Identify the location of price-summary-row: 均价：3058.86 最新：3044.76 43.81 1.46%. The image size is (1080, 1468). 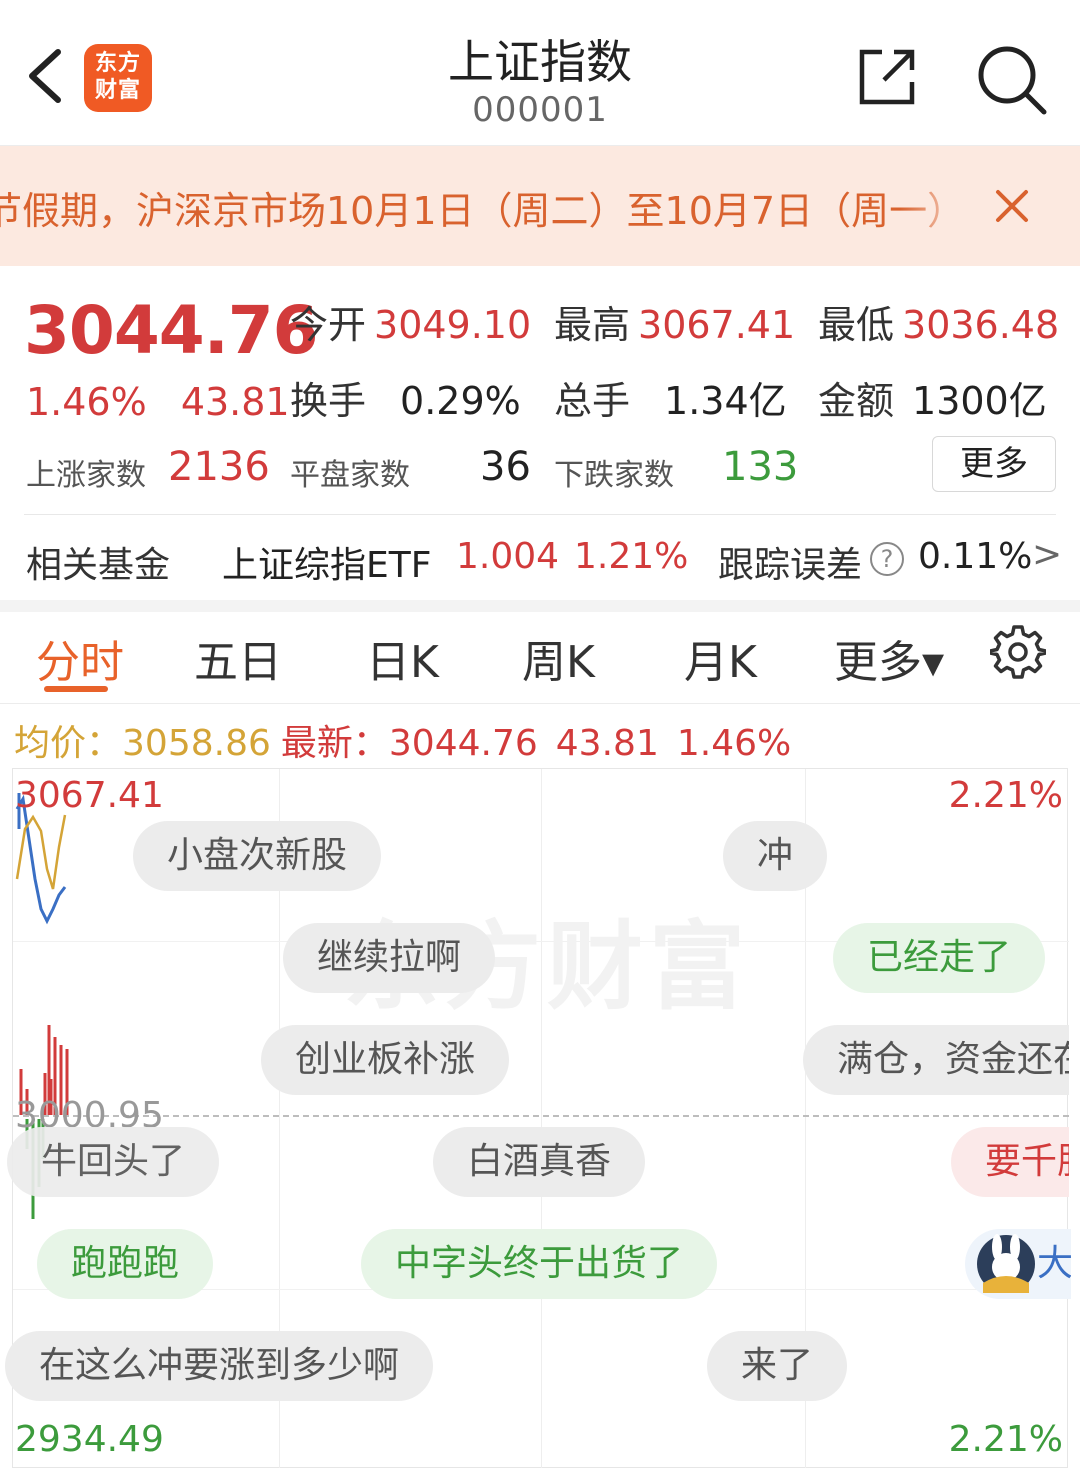
(411, 740).